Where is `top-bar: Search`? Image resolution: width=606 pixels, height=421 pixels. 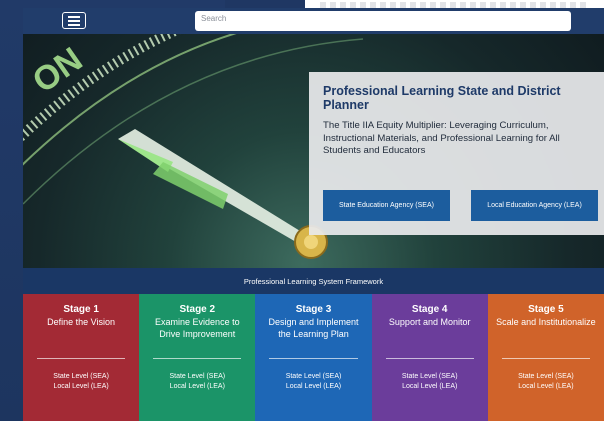
top-bar: Search is located at coordinates (313, 21).